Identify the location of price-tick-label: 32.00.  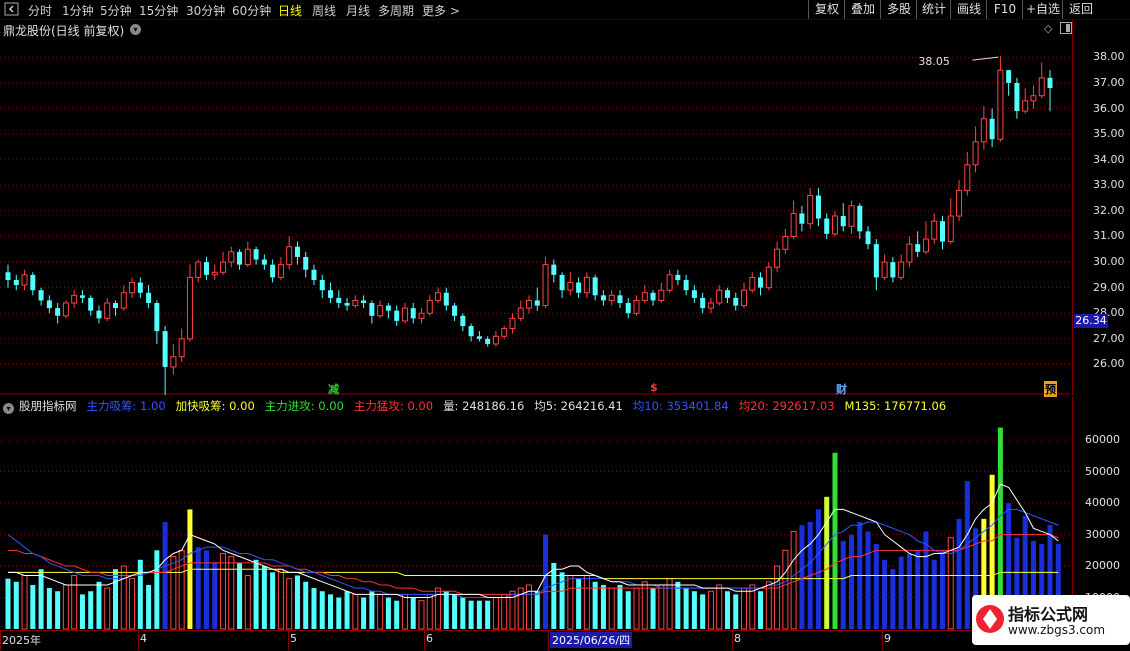
(1109, 210).